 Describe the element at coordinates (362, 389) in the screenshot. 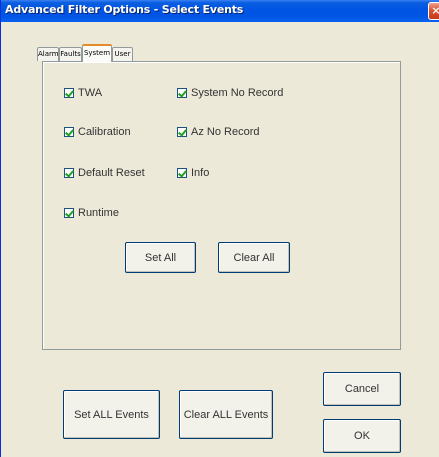

I see `cancel-button: Cancel` at that location.